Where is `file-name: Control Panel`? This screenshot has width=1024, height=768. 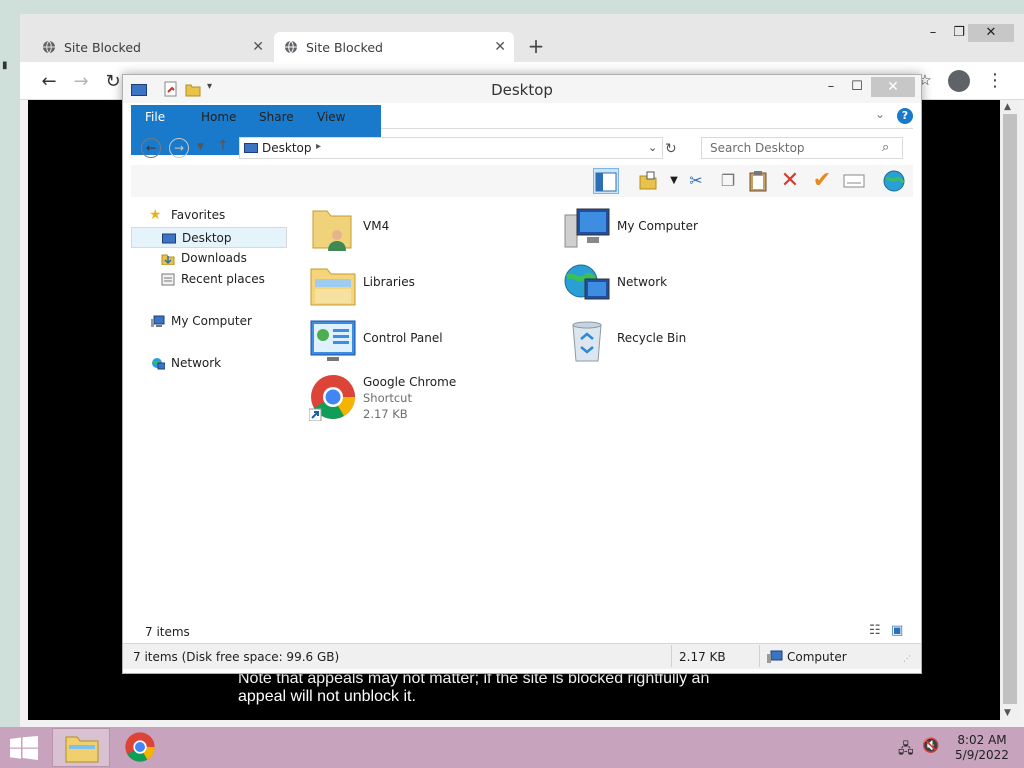
file-name: Control Panel is located at coordinates (403, 338).